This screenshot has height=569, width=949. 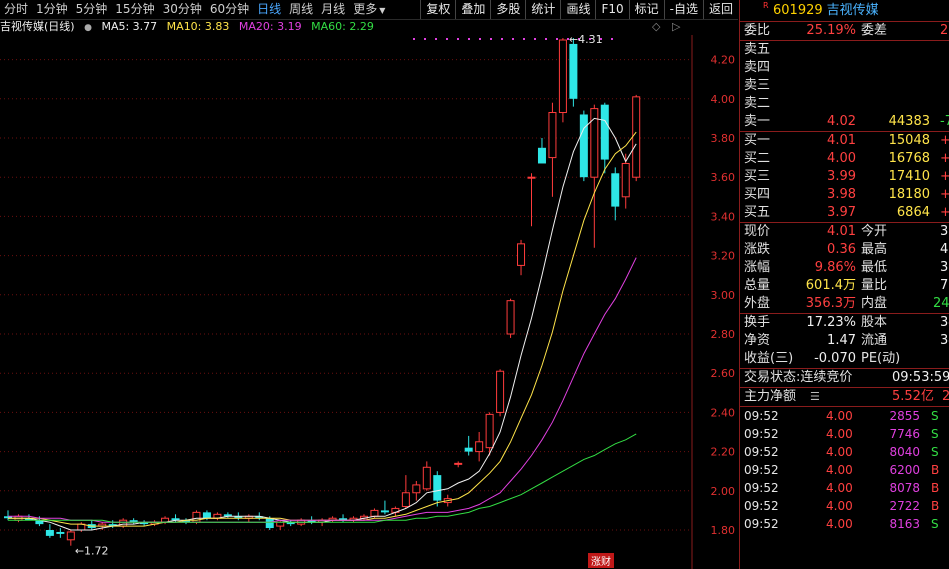 I want to click on y-tick-label: 3.80, so click(x=723, y=138).